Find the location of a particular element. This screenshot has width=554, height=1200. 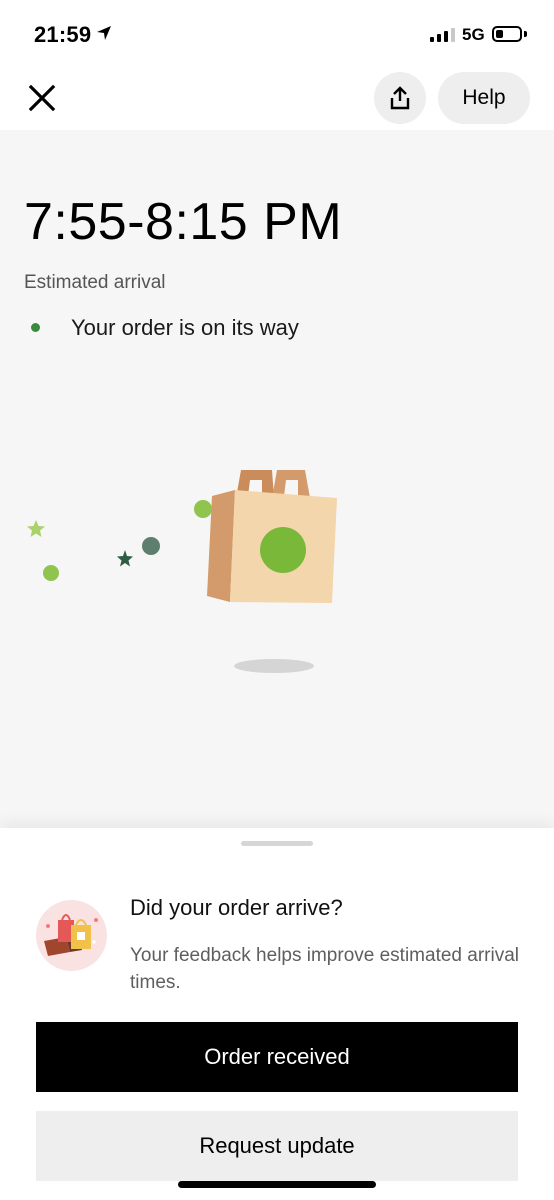

close-button is located at coordinates (42, 98).